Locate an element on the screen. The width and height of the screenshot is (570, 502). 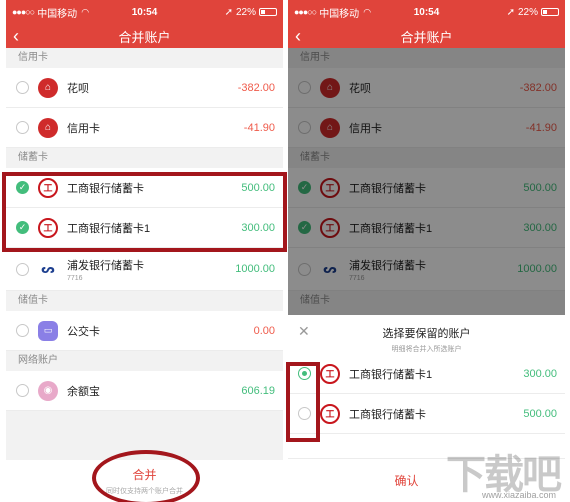
option-amount: 500.00 is located at coordinates (540, 413).